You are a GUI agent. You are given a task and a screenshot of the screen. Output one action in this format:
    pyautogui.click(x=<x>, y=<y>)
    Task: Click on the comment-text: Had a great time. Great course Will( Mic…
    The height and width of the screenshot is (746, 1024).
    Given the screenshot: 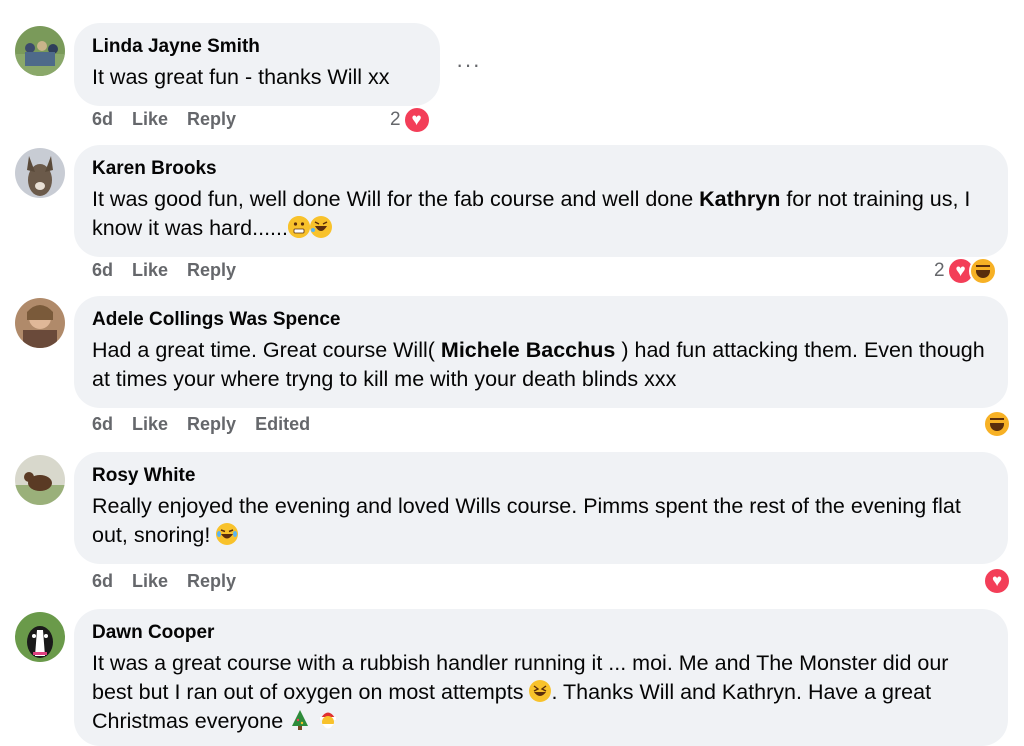 What is the action you would take?
    pyautogui.click(x=541, y=365)
    